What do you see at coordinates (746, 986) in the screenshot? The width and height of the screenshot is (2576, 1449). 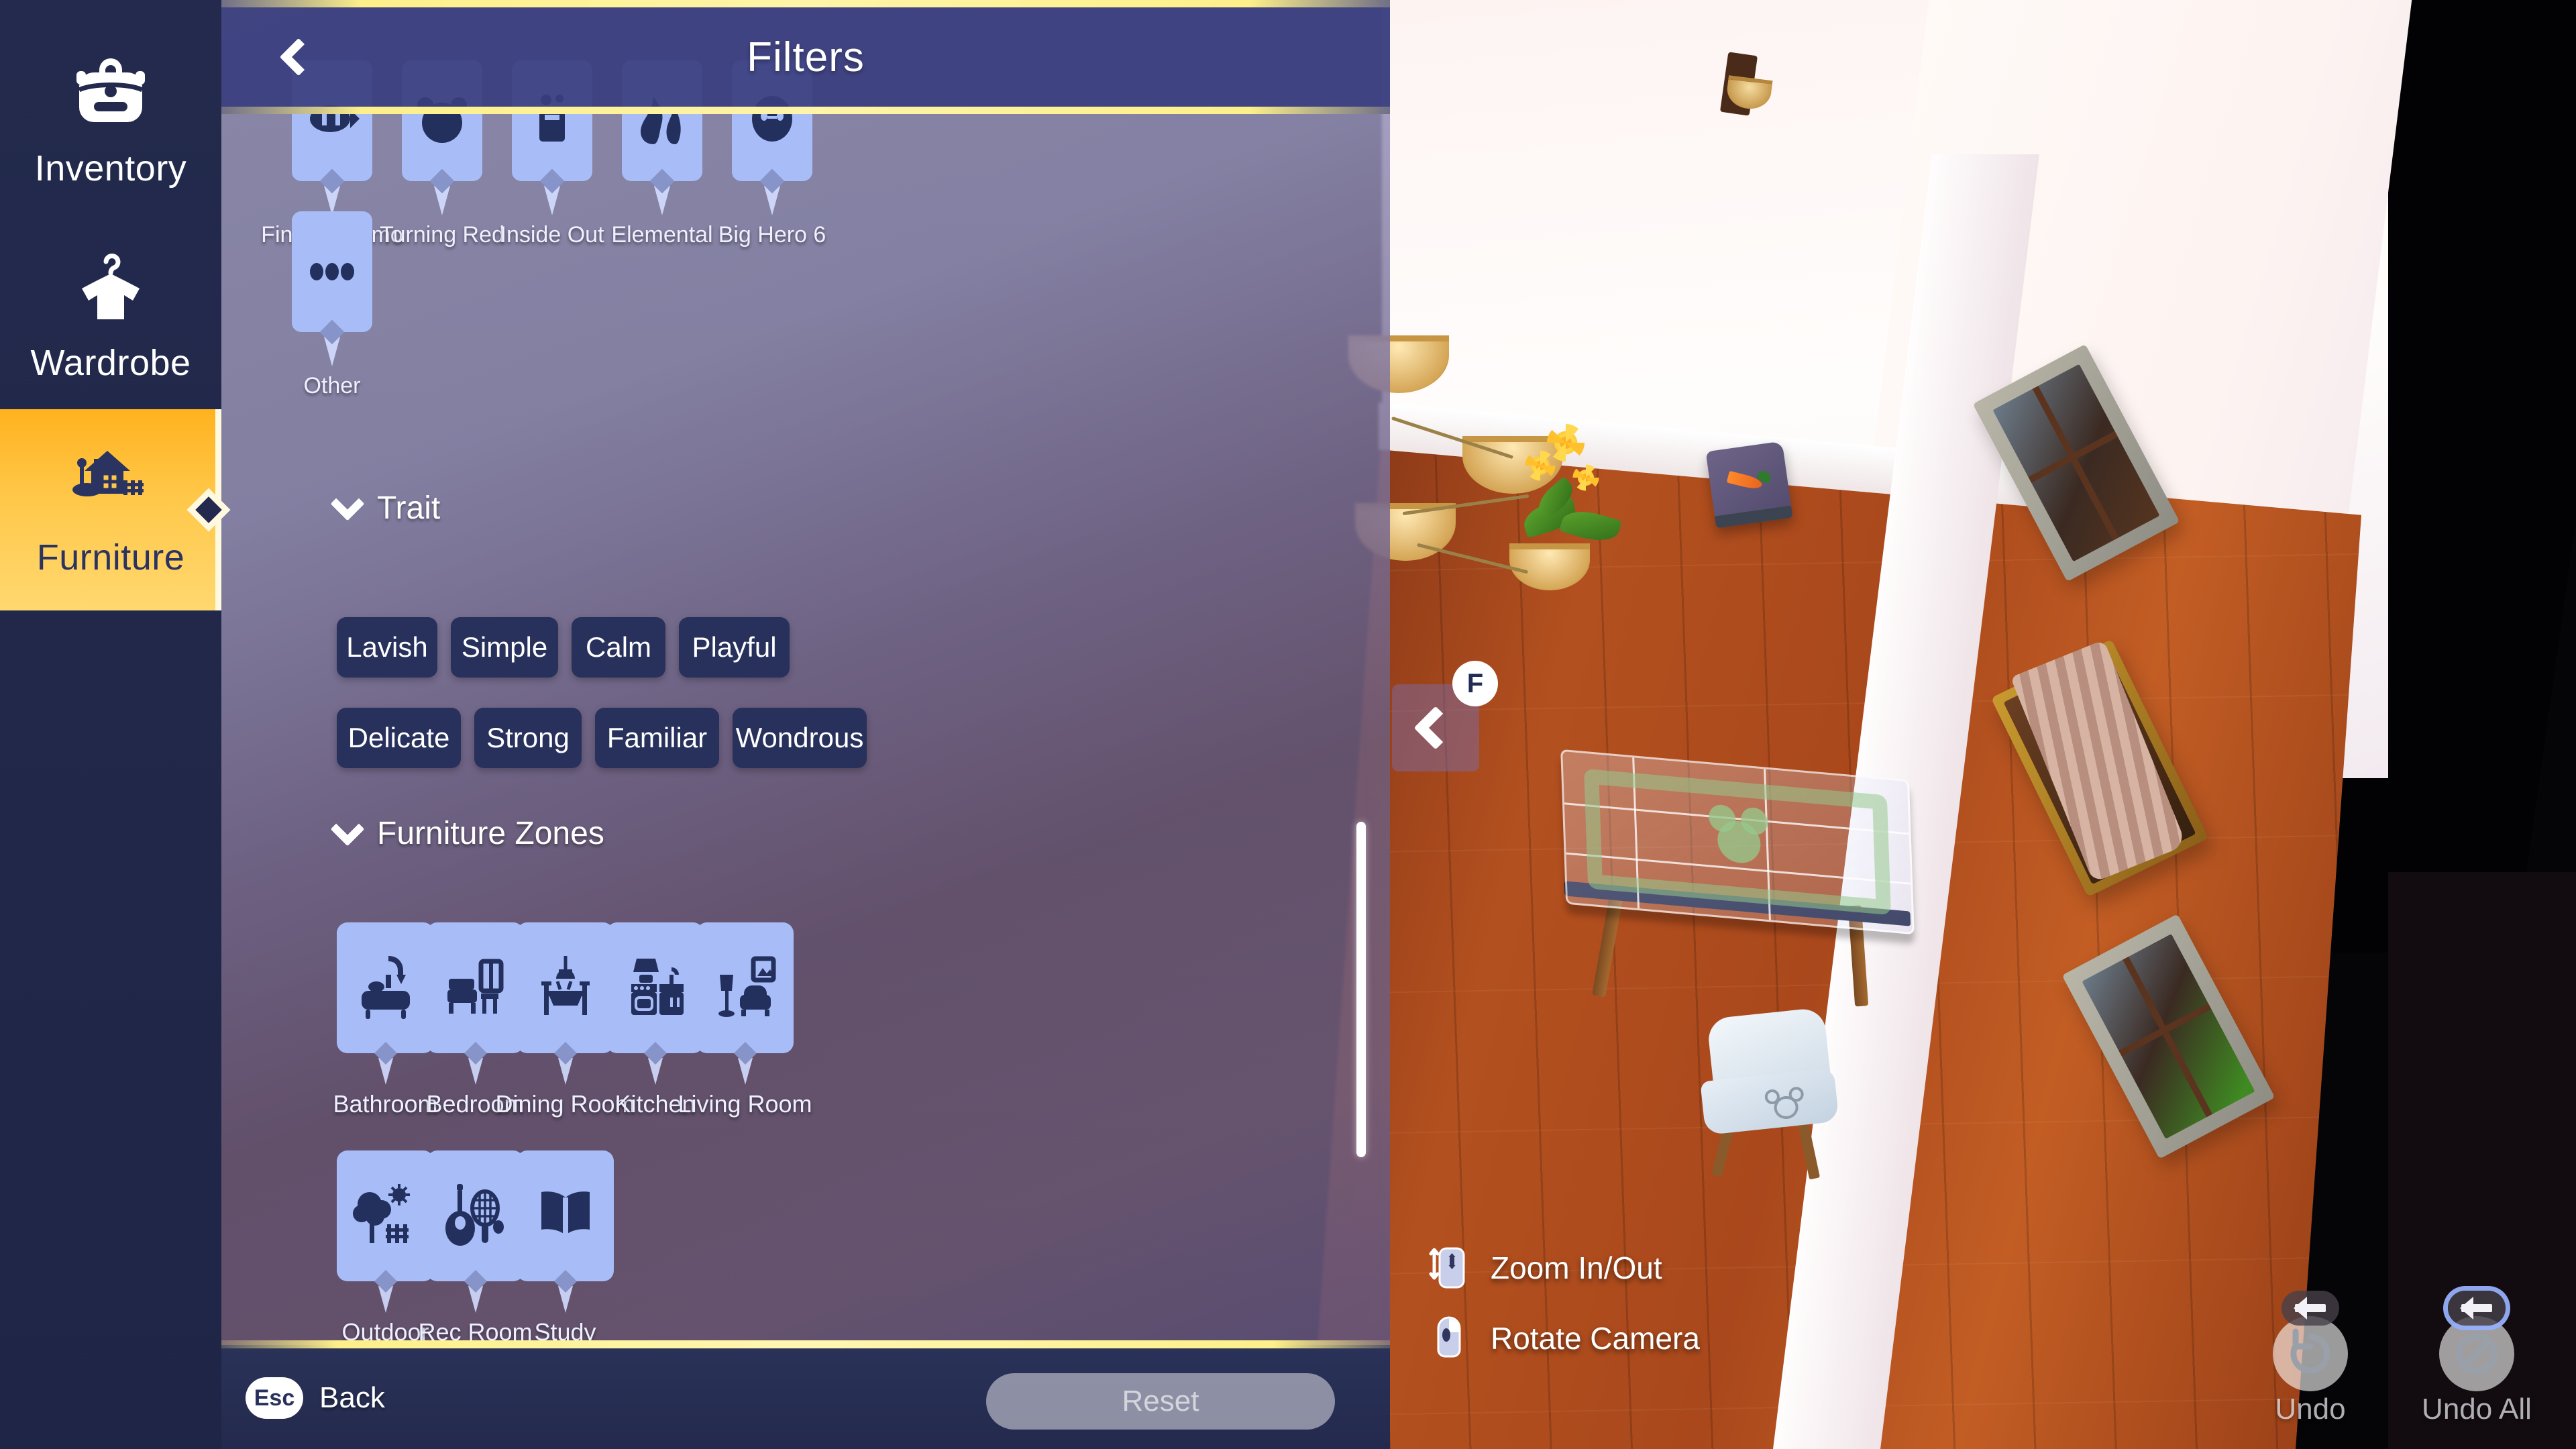 I see `armchair-lamp-icon` at bounding box center [746, 986].